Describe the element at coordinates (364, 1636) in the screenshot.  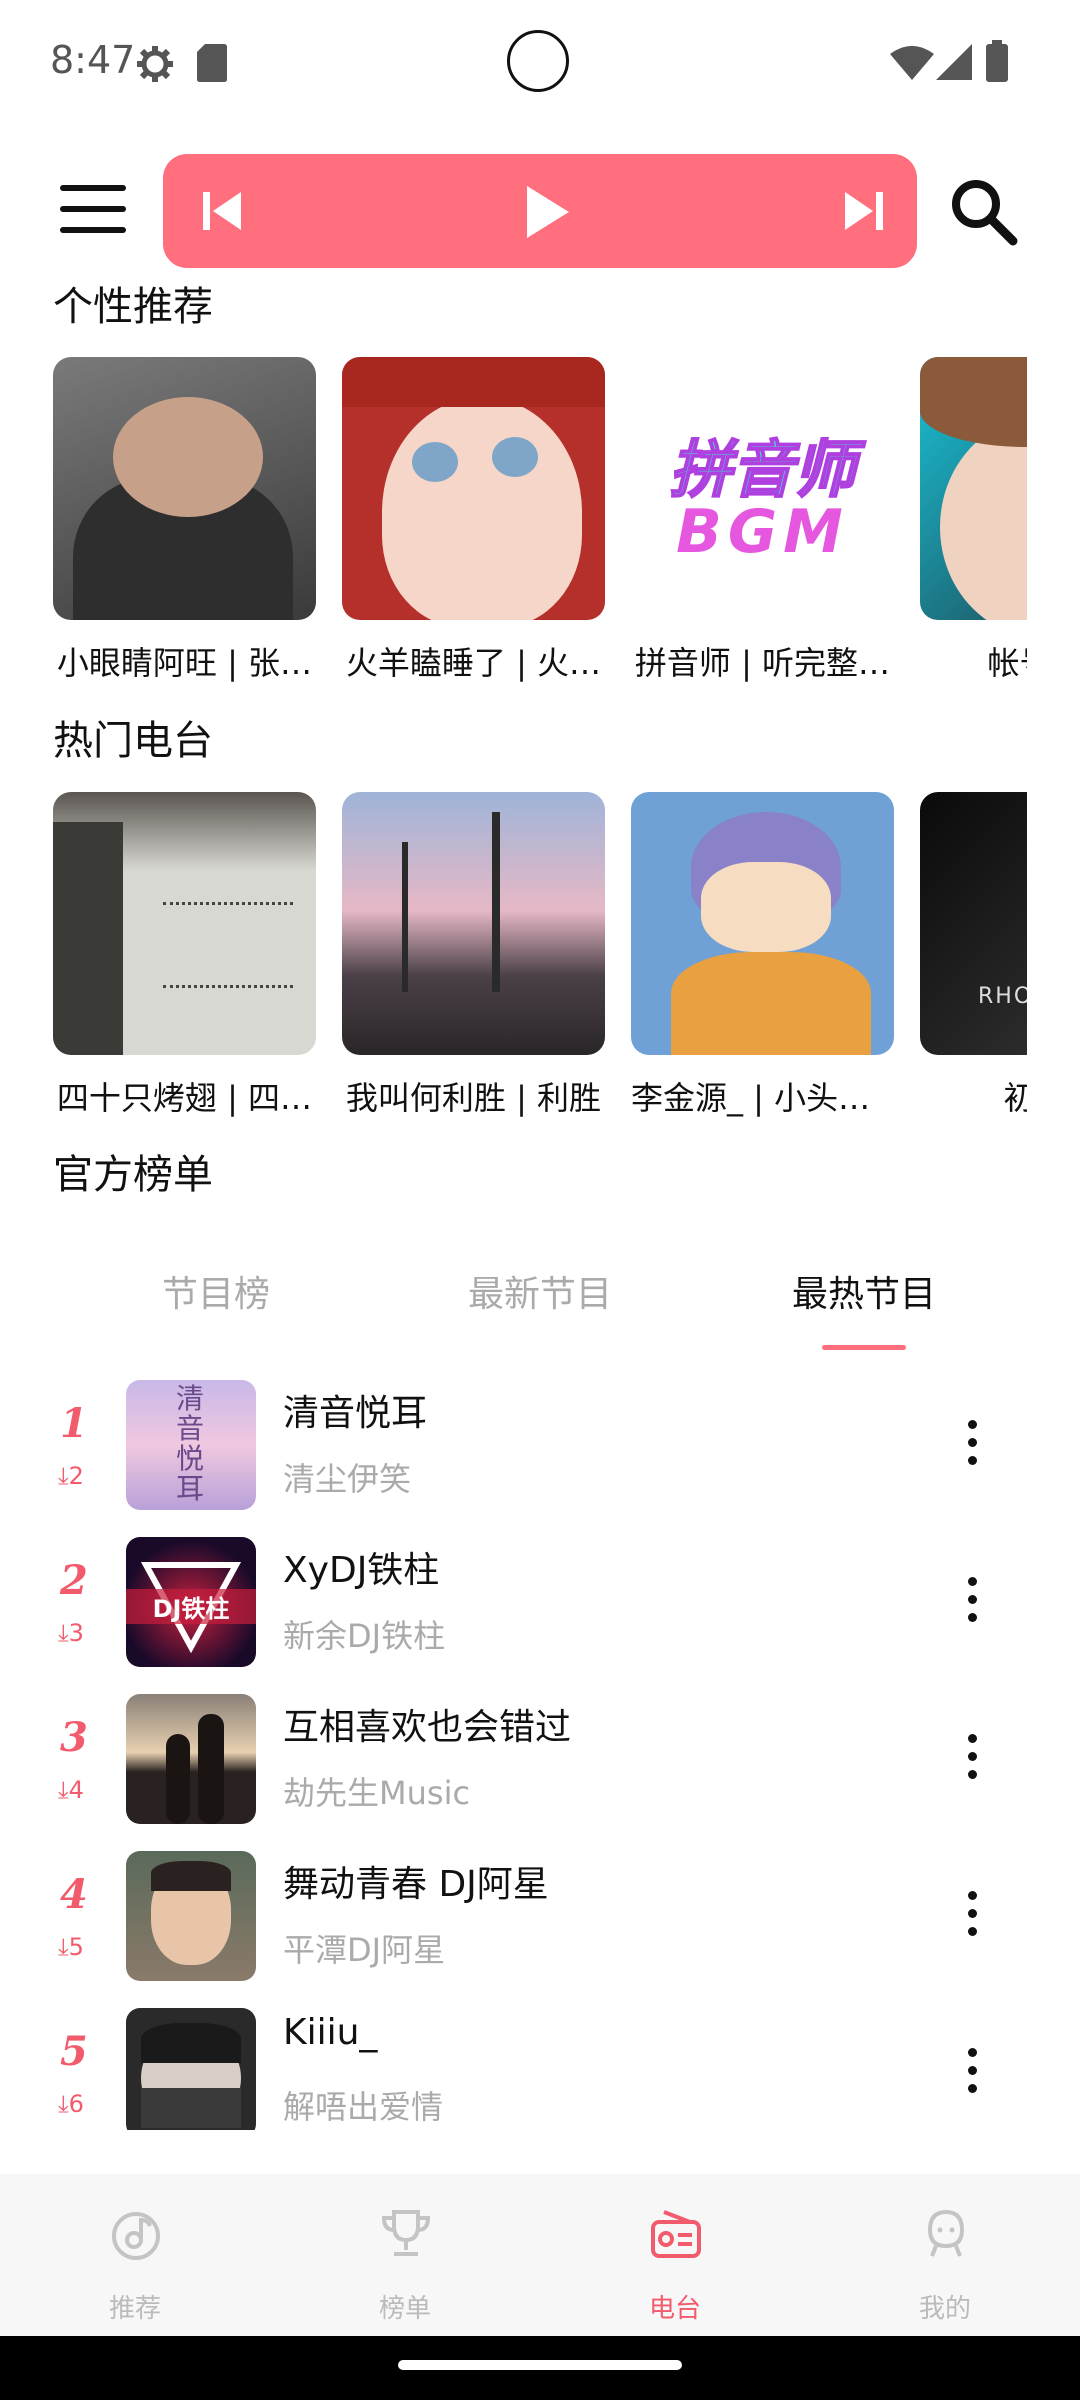
I see `rank-subtitle: 新余DJ铁柱` at that location.